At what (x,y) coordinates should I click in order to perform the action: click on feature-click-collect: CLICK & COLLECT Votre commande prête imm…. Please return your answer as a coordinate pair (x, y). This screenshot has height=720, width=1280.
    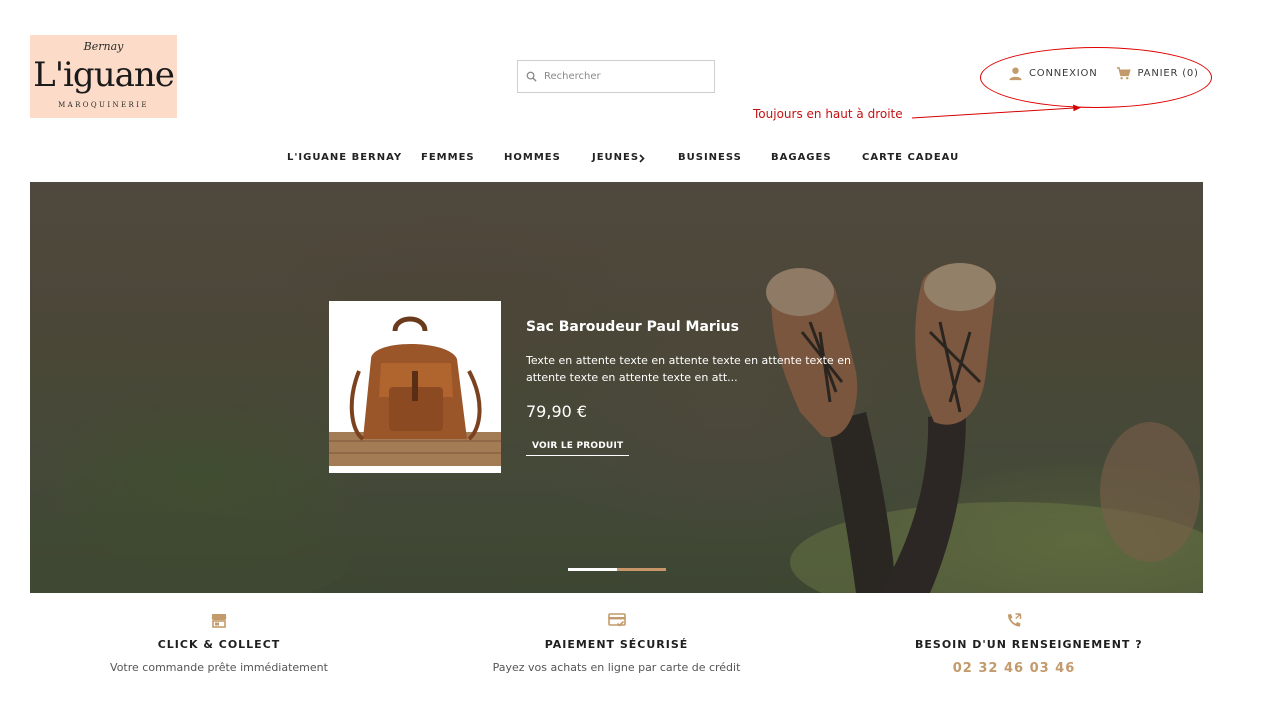
    Looking at the image, I should click on (219, 643).